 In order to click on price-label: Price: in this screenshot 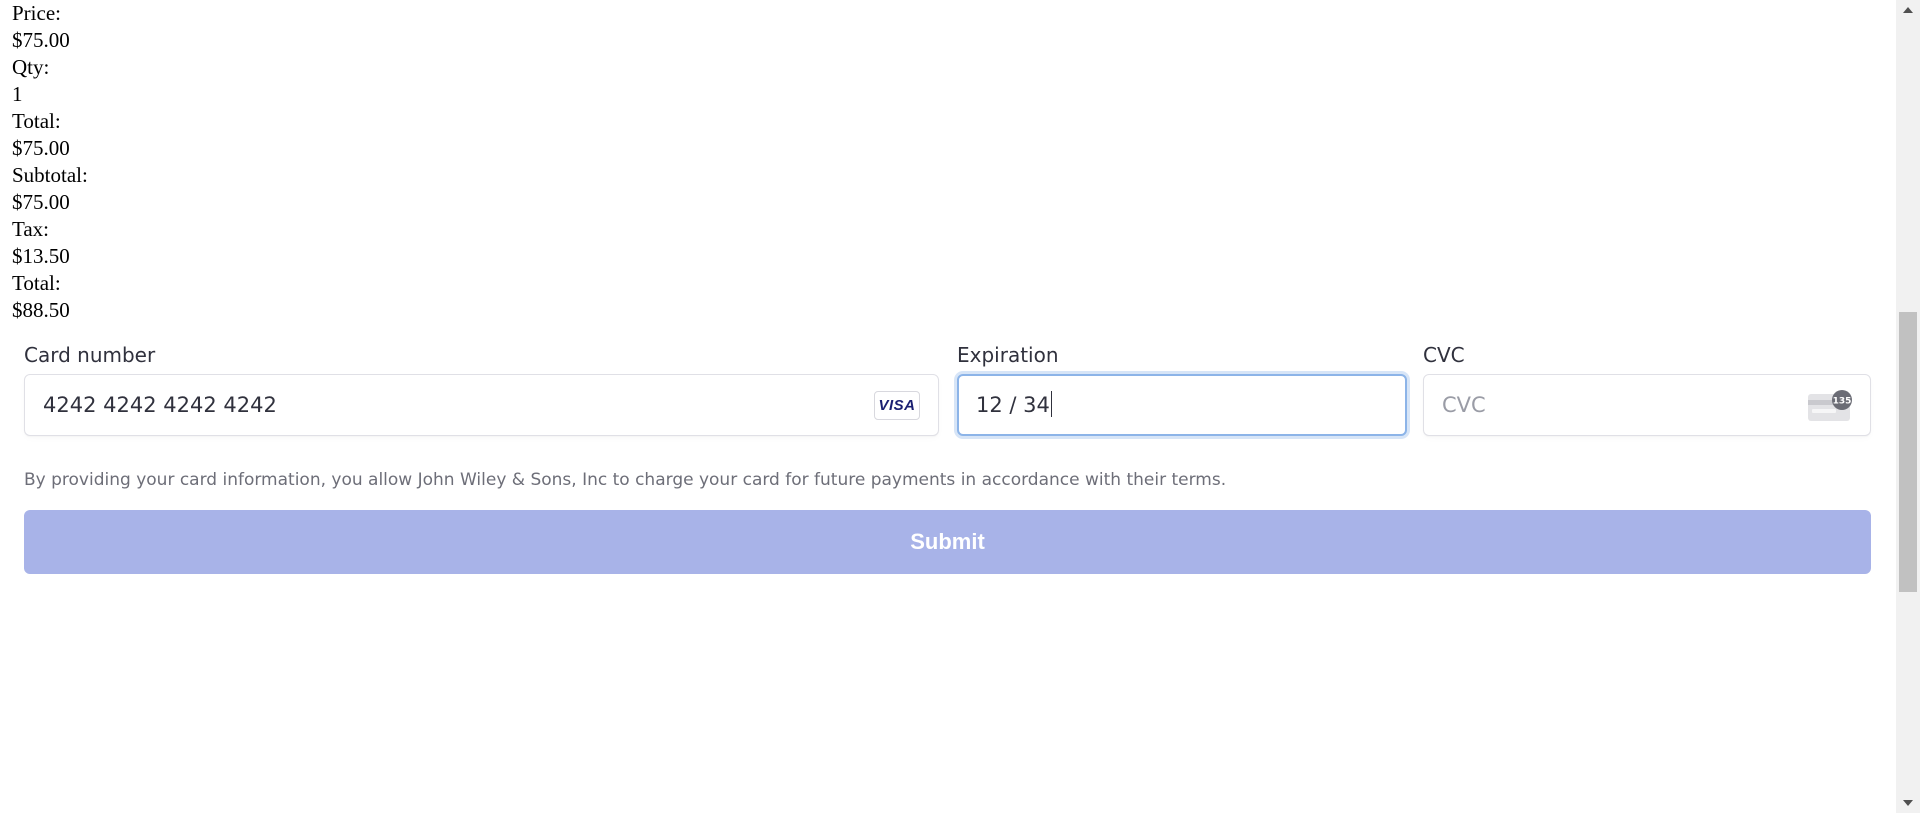, I will do `click(36, 13)`.